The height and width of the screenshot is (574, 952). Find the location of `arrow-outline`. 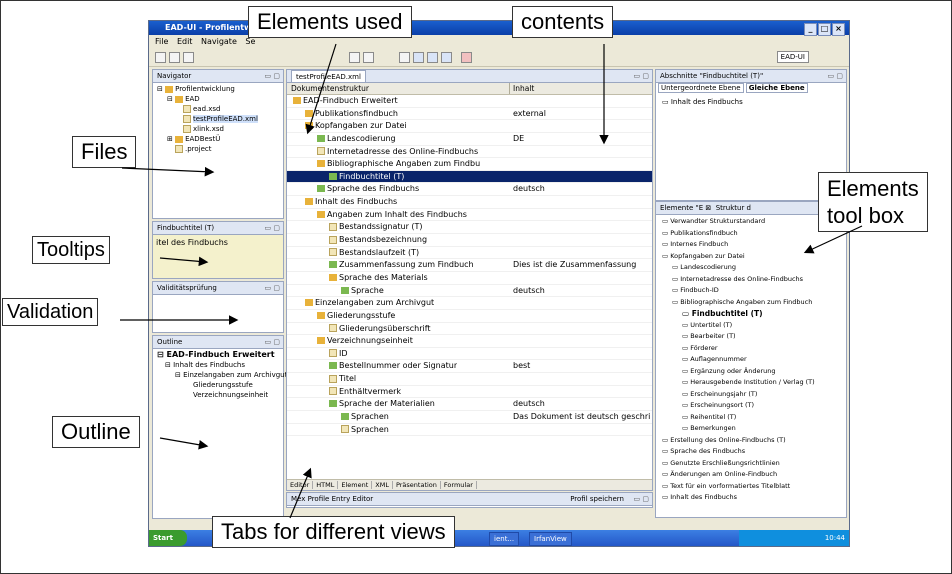

arrow-outline is located at coordinates (184, 443).